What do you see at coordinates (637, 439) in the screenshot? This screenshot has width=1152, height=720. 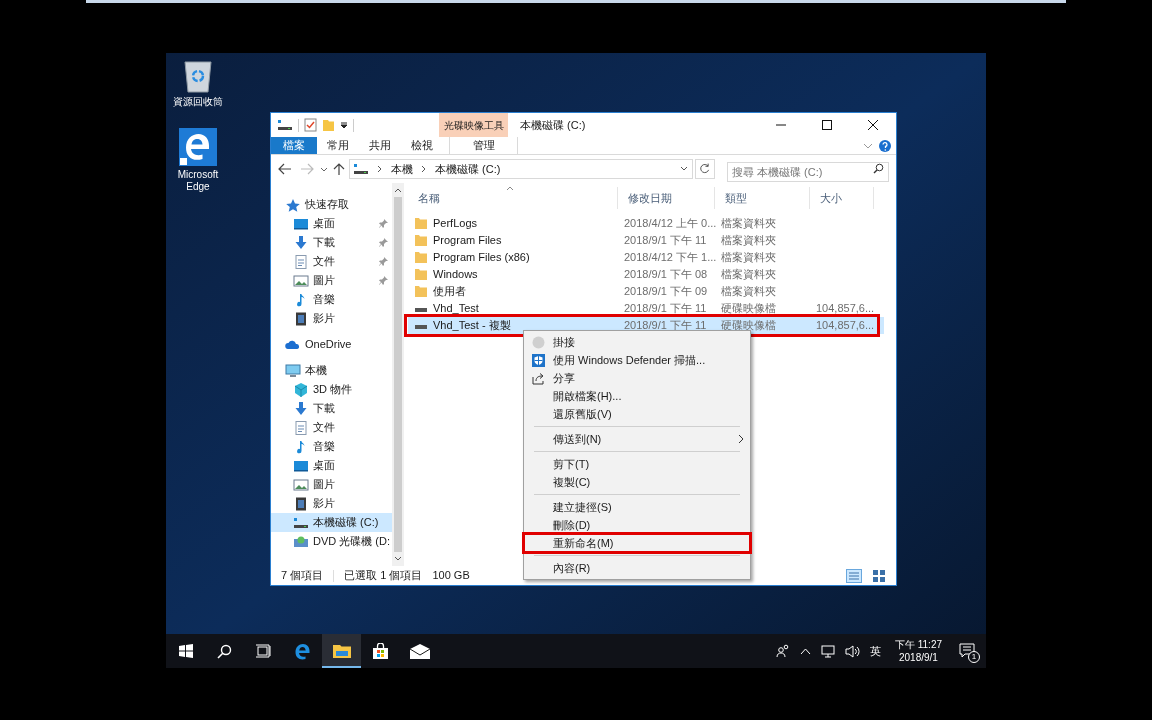 I see `menu-item: 傳送到(N)` at bounding box center [637, 439].